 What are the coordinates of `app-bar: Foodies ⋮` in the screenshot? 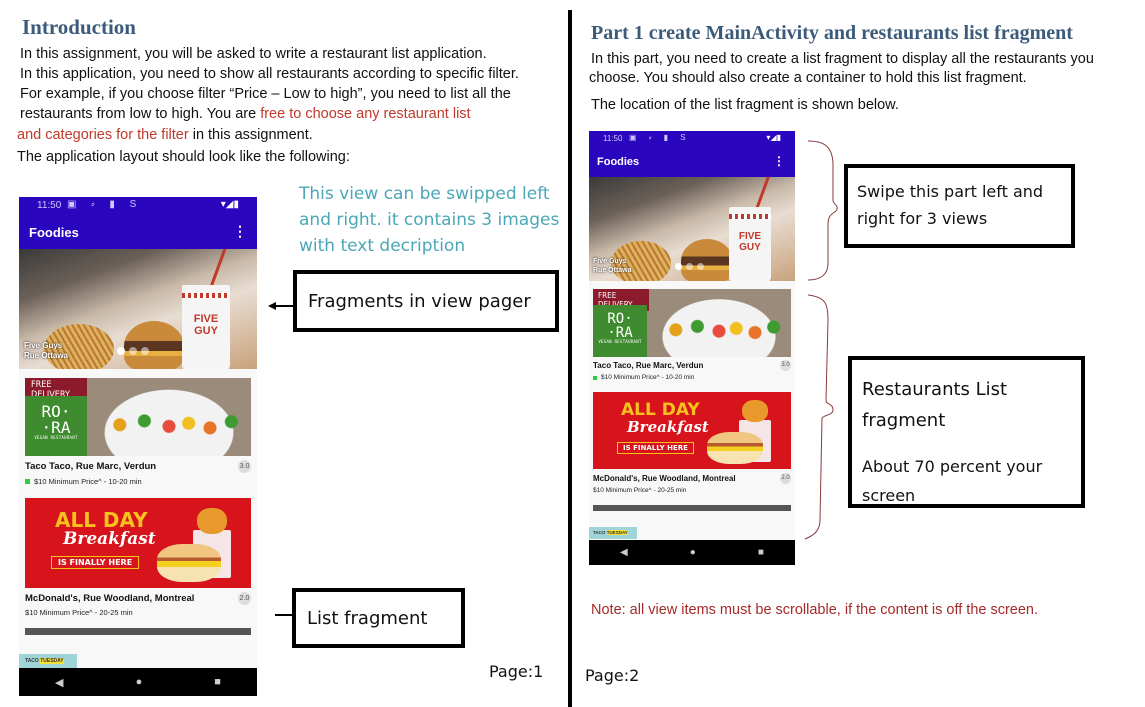 It's located at (692, 162).